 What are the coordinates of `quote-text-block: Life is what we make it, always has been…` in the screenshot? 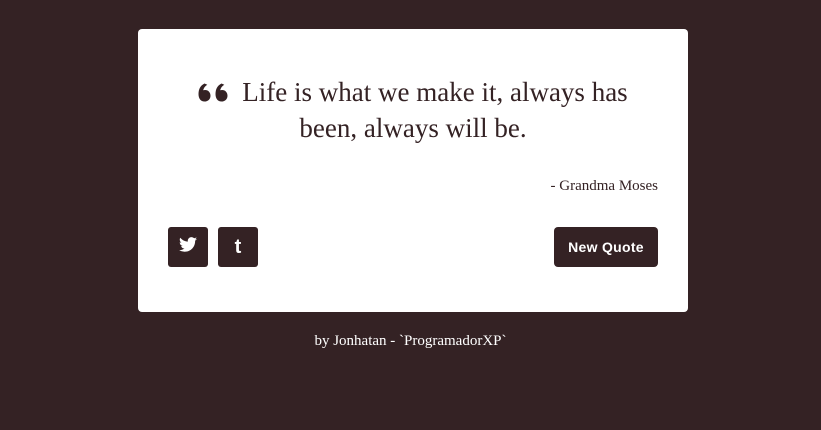 It's located at (413, 110).